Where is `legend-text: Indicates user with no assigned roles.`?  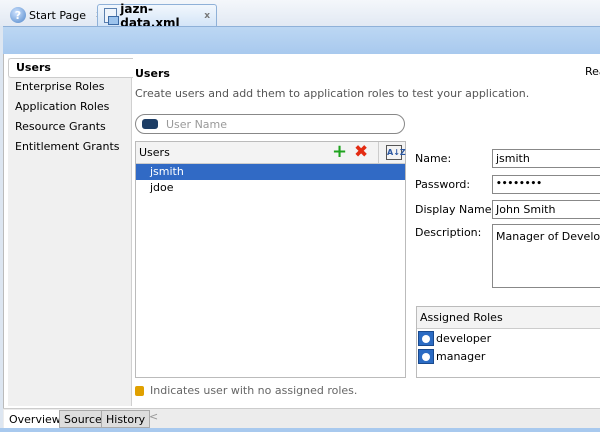
legend-text: Indicates user with no assigned roles. is located at coordinates (254, 390).